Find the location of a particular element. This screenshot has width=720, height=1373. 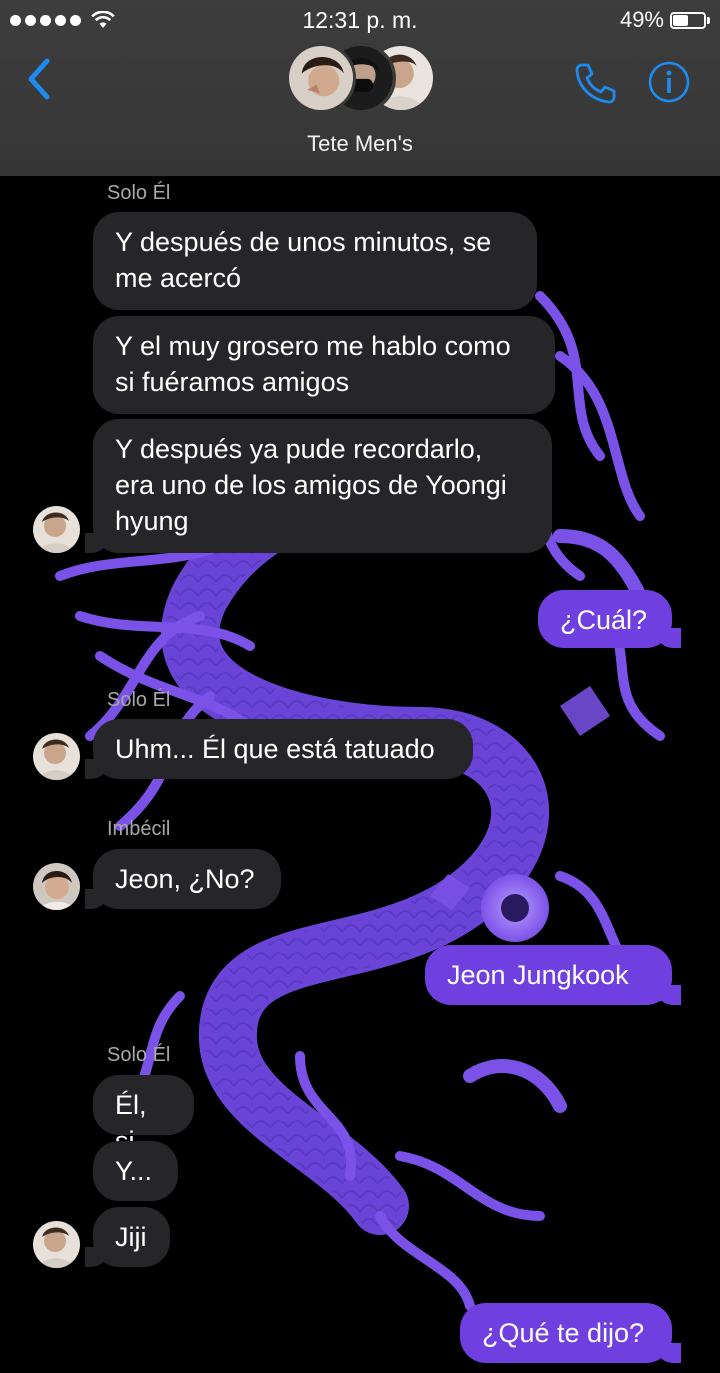

battery-indicator: 49% is located at coordinates (665, 20).